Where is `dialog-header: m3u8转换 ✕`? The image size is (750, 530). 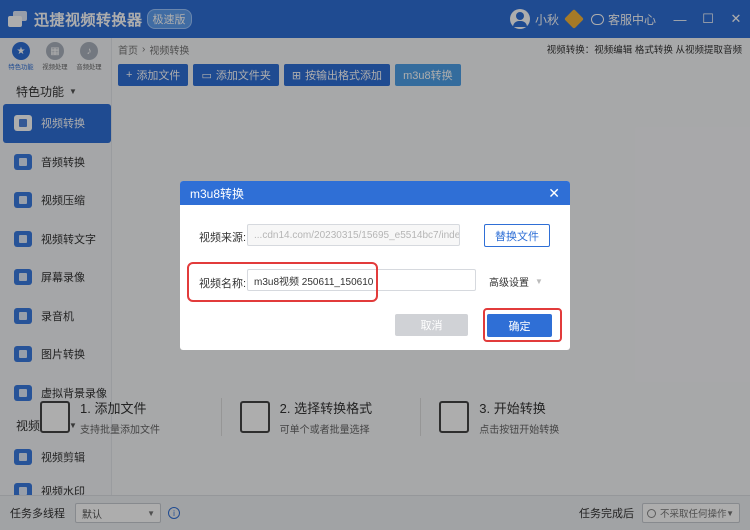 dialog-header: m3u8转换 ✕ is located at coordinates (375, 193).